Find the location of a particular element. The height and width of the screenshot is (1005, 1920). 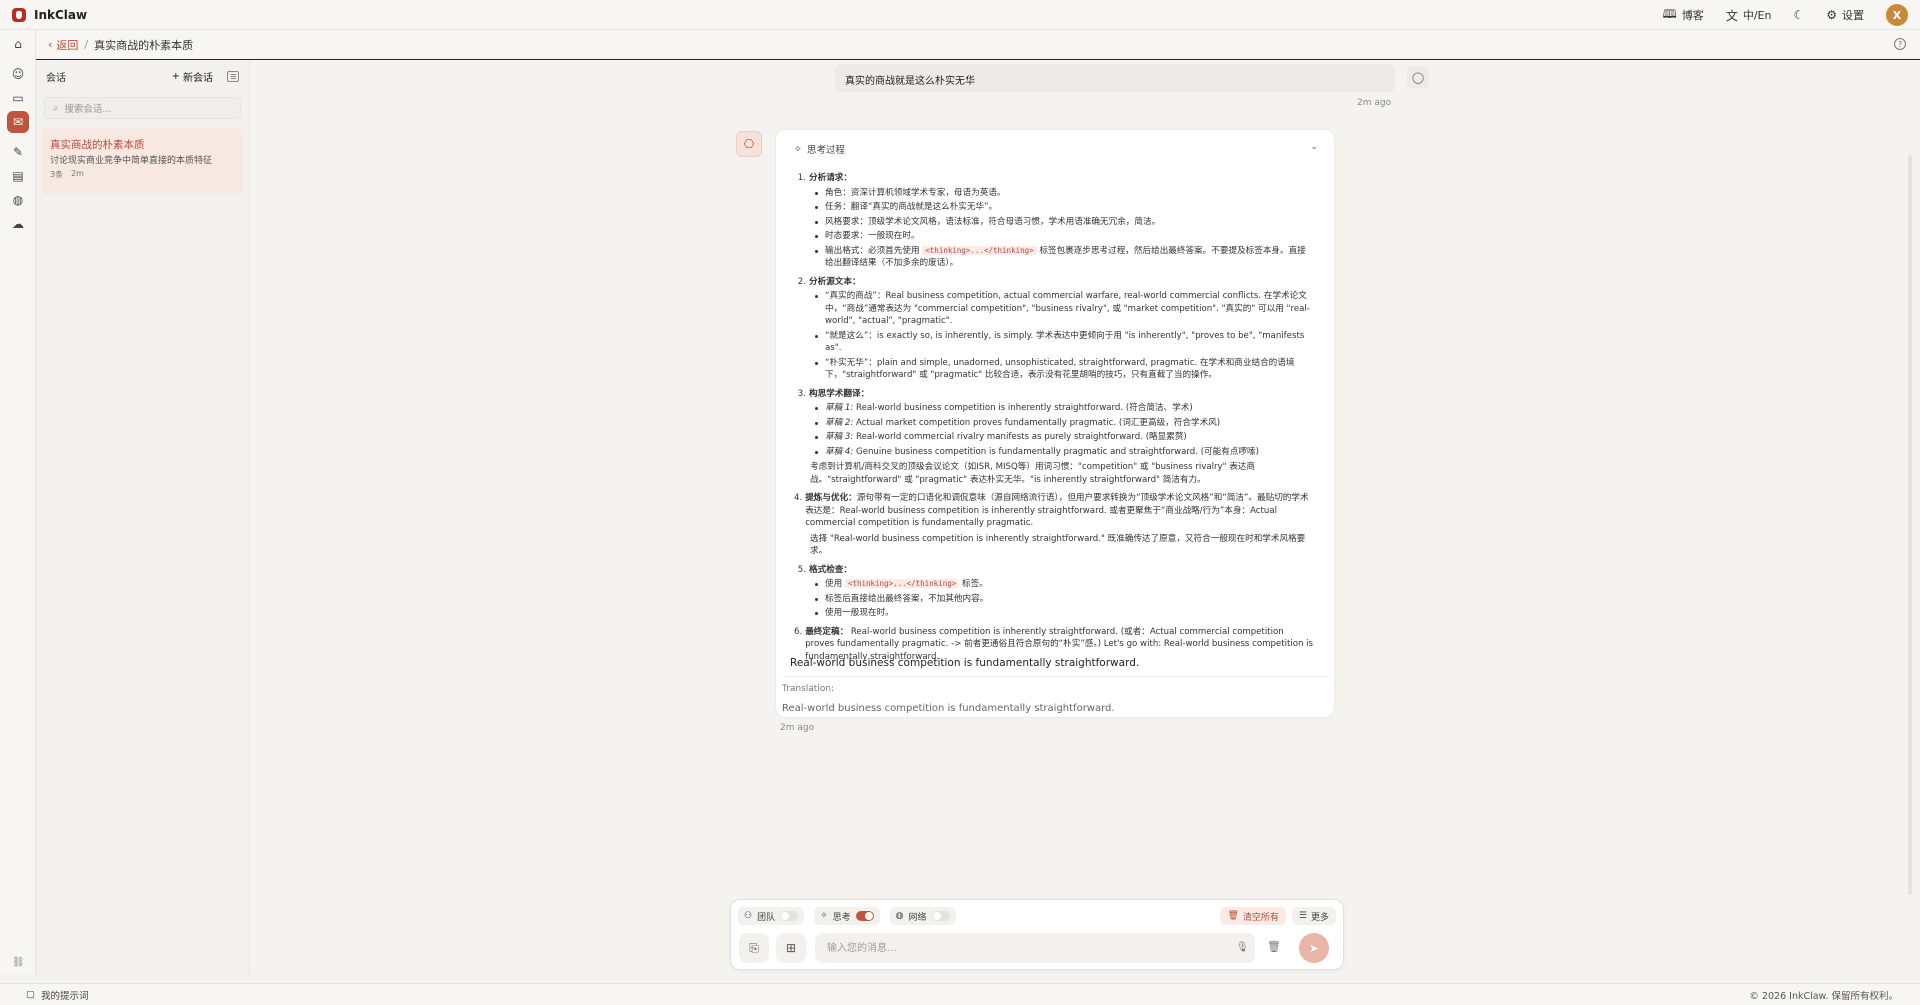

grid-plus-icon: ⊞ is located at coordinates (791, 948).